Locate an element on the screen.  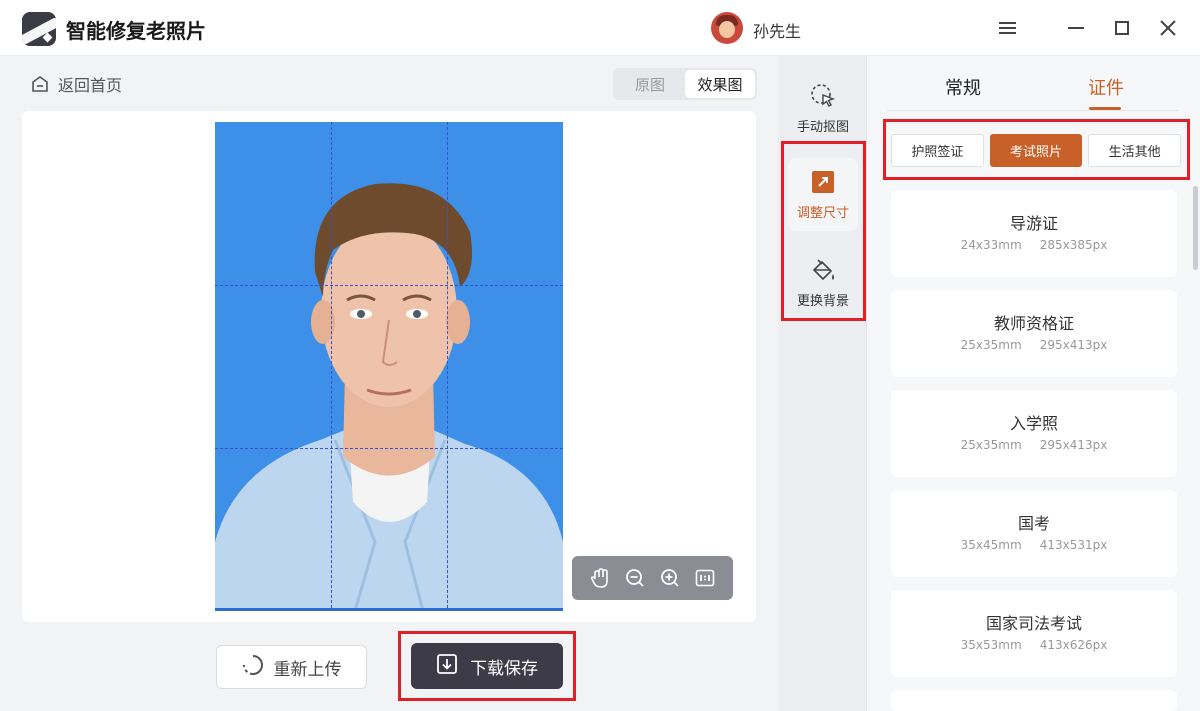
tab-general: 常规 is located at coordinates (963, 87).